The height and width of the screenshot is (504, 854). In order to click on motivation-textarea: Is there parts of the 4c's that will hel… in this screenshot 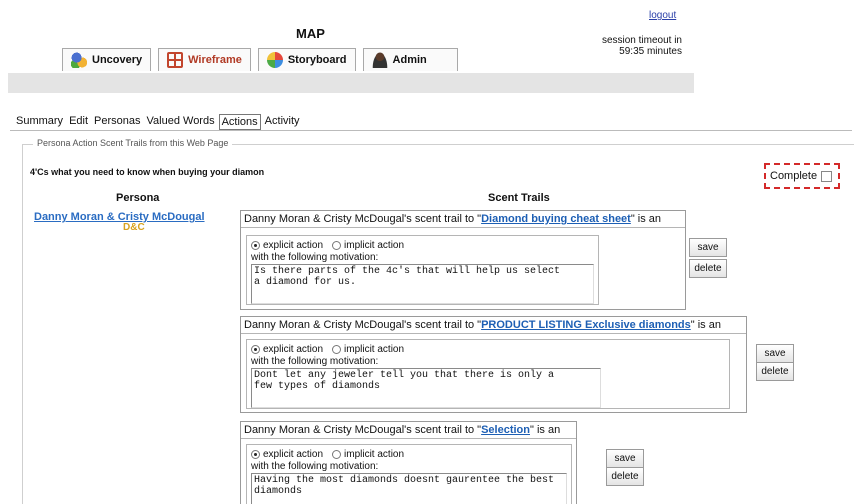, I will do `click(422, 284)`.